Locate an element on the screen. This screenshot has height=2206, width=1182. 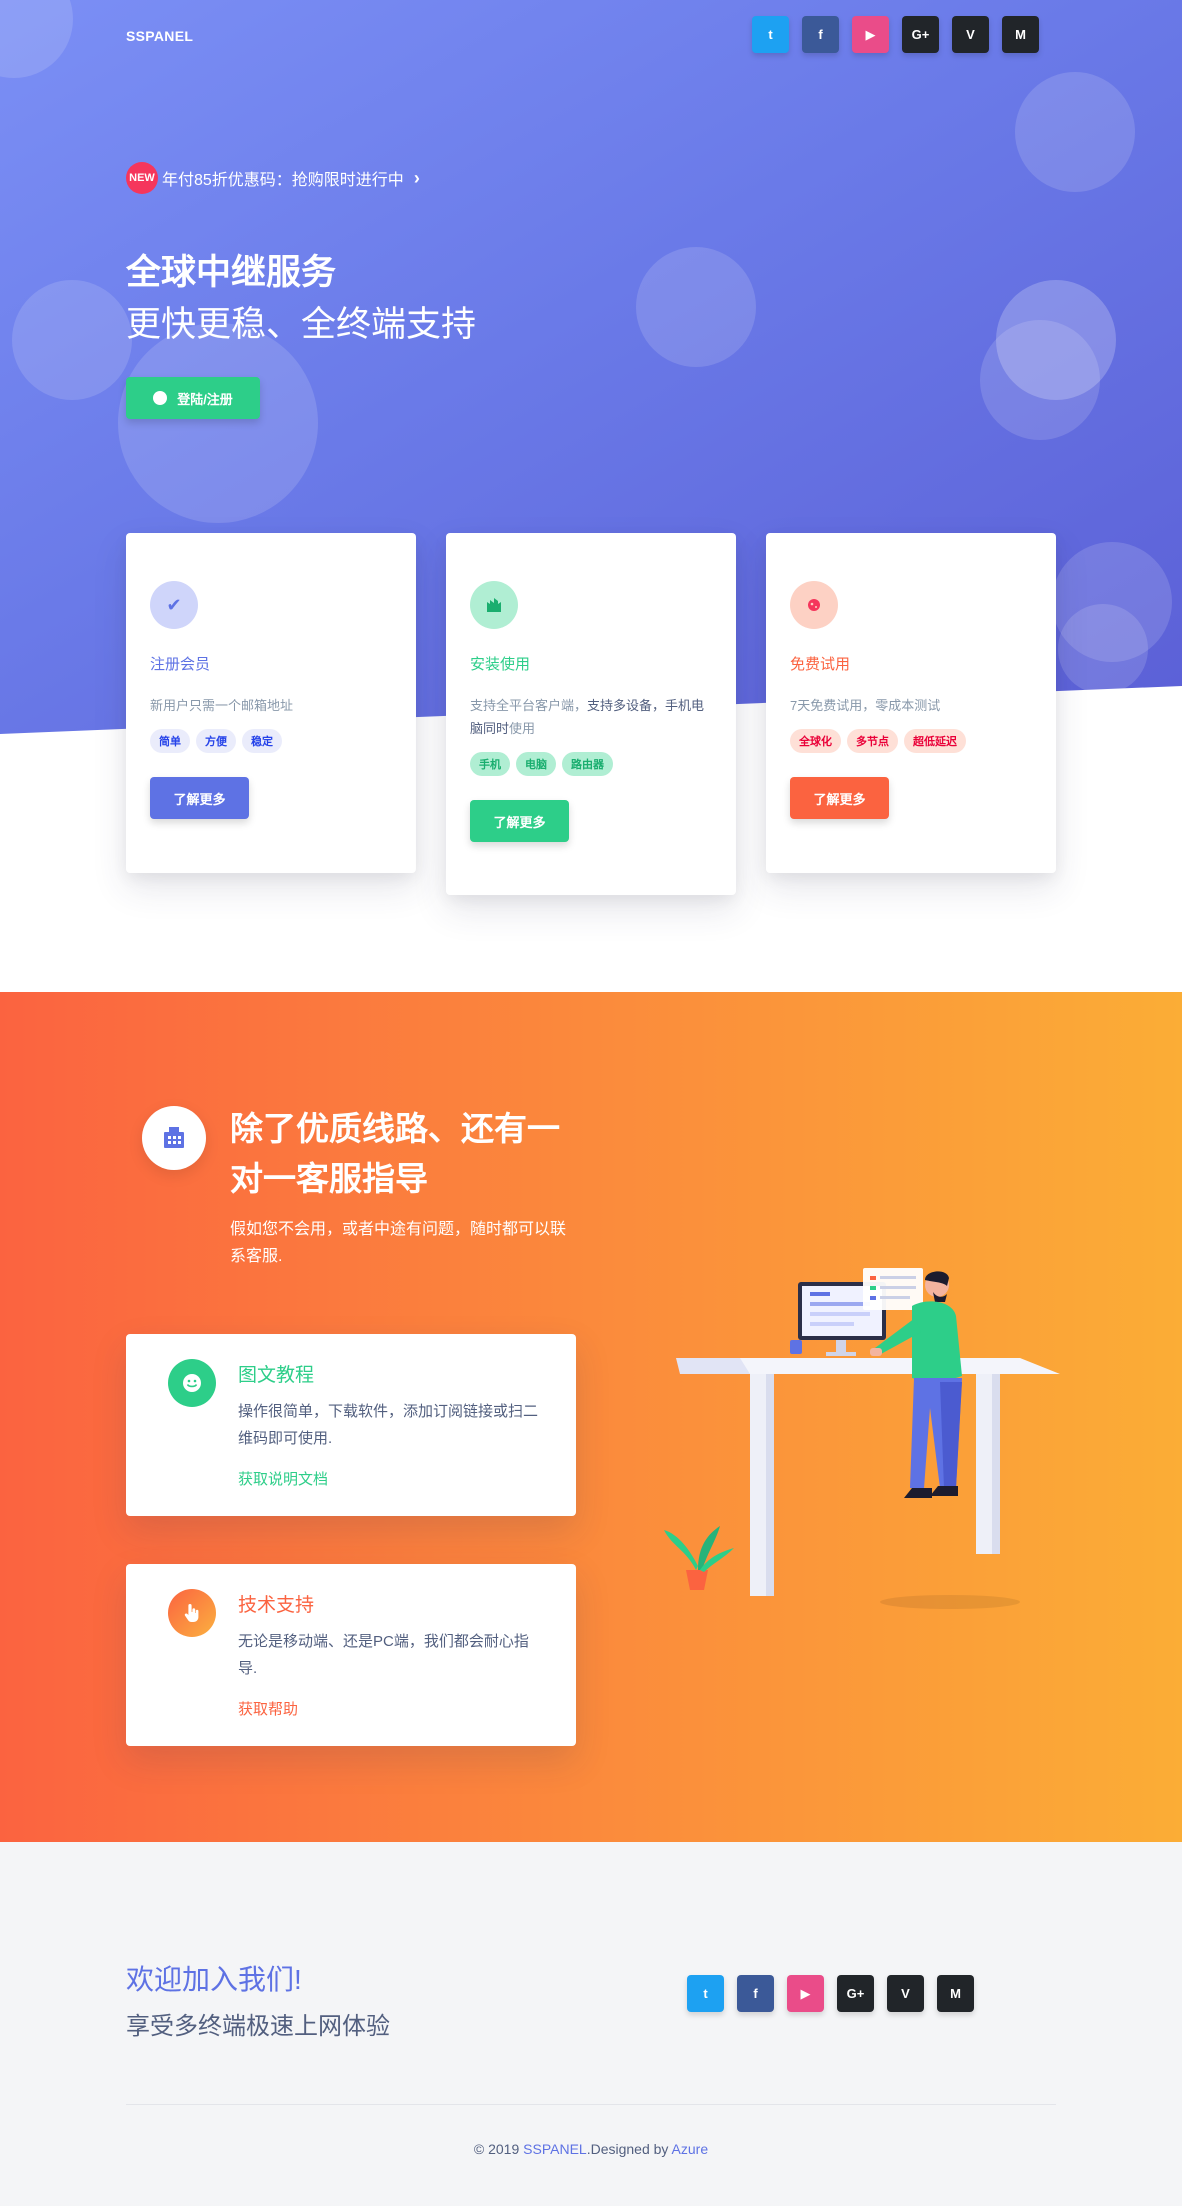
footer-subtitle: 享受多终端极速上网体验 is located at coordinates (258, 2026).